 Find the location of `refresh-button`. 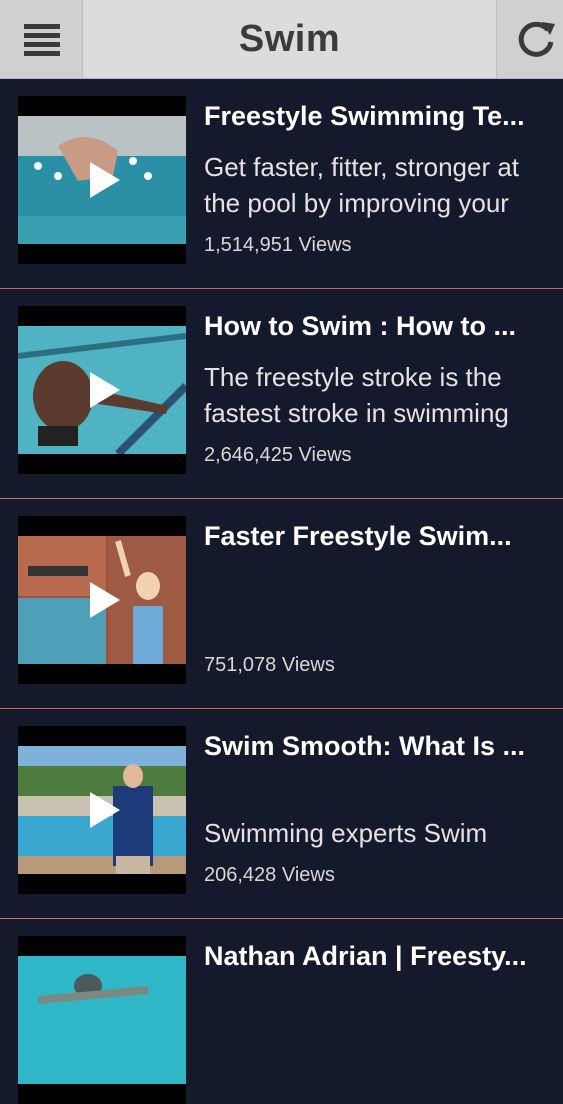

refresh-button is located at coordinates (529, 39).